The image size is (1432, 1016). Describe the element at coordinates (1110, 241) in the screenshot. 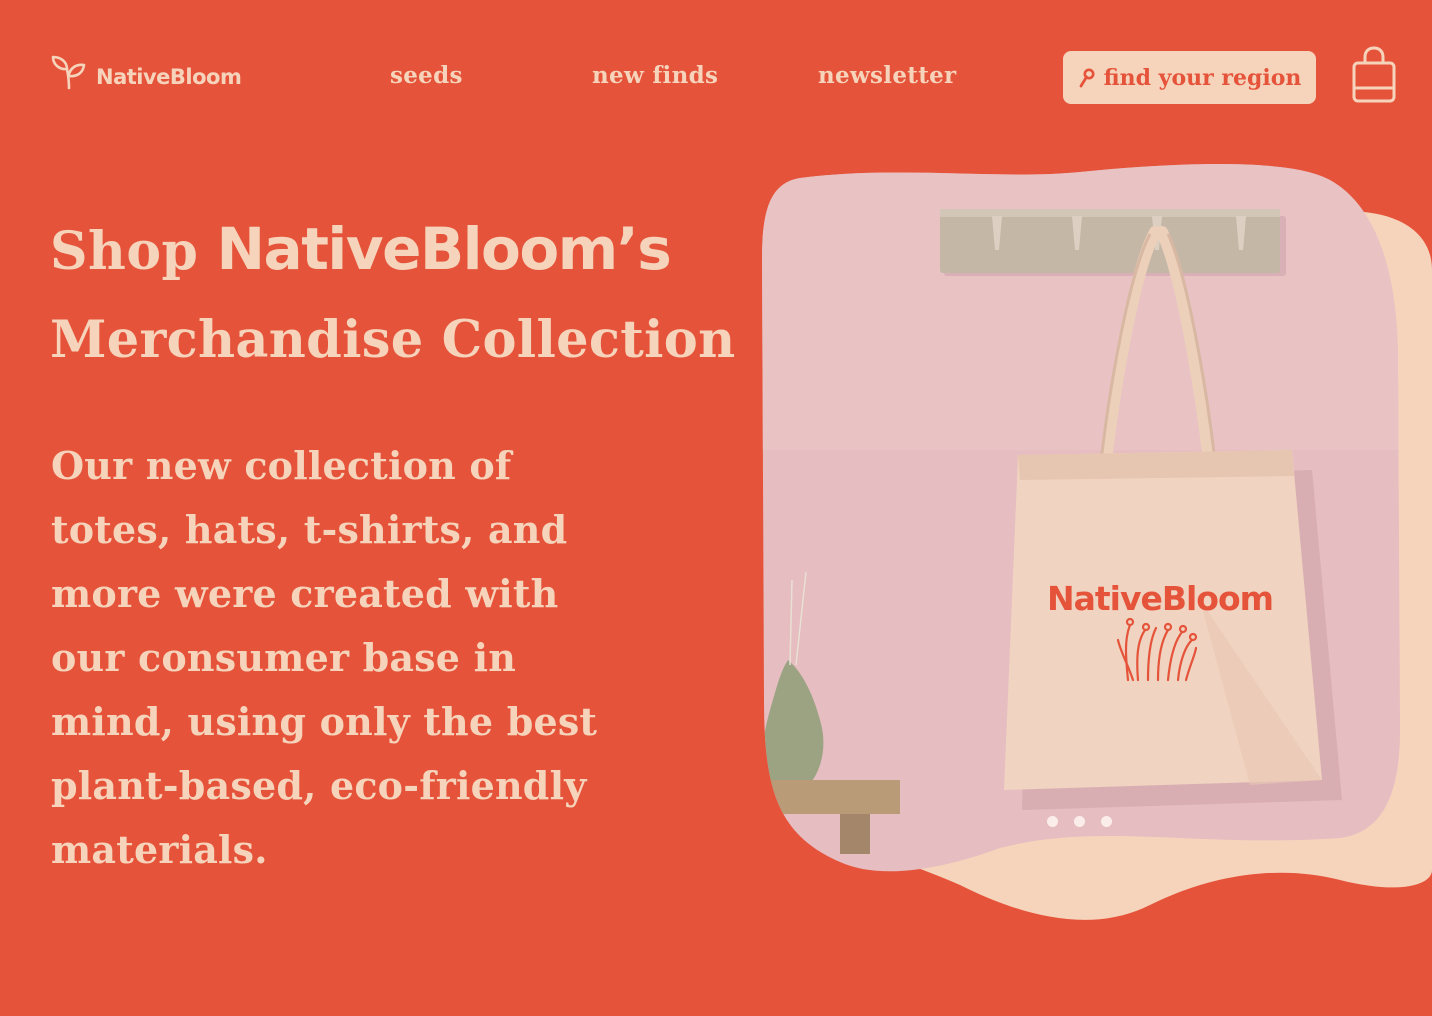

I see `wall-rack` at that location.